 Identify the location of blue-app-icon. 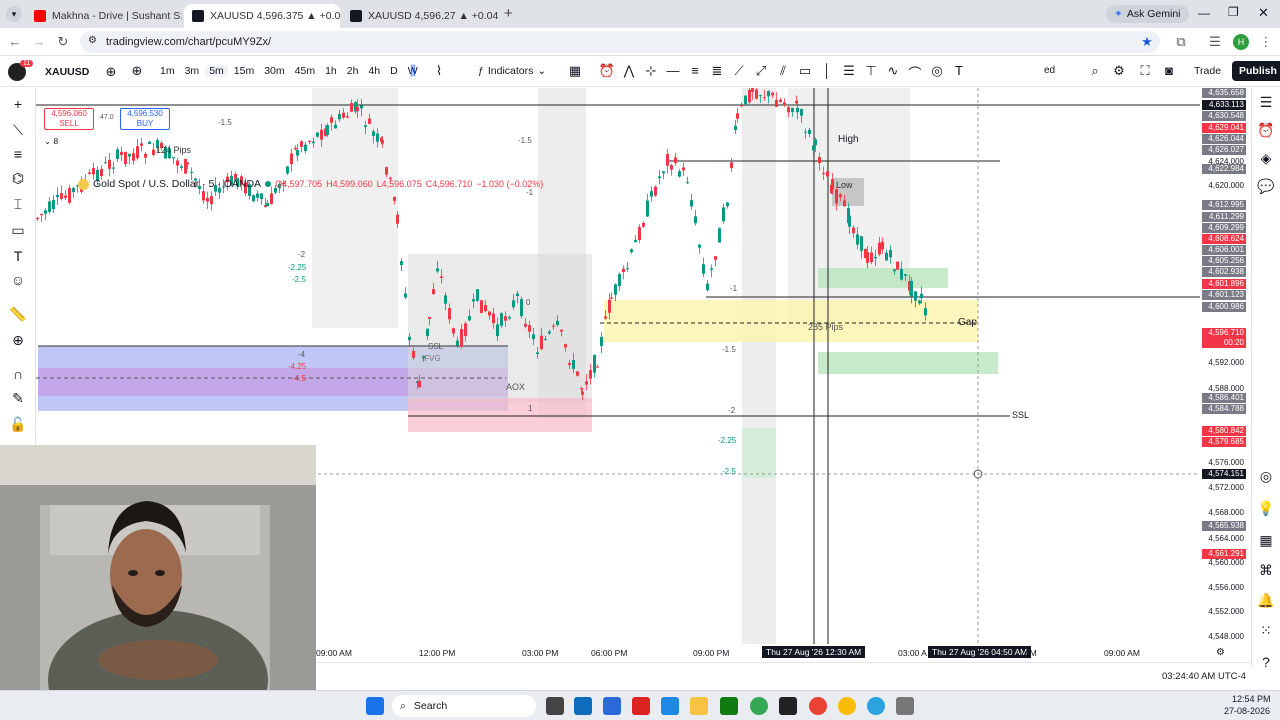
(670, 706).